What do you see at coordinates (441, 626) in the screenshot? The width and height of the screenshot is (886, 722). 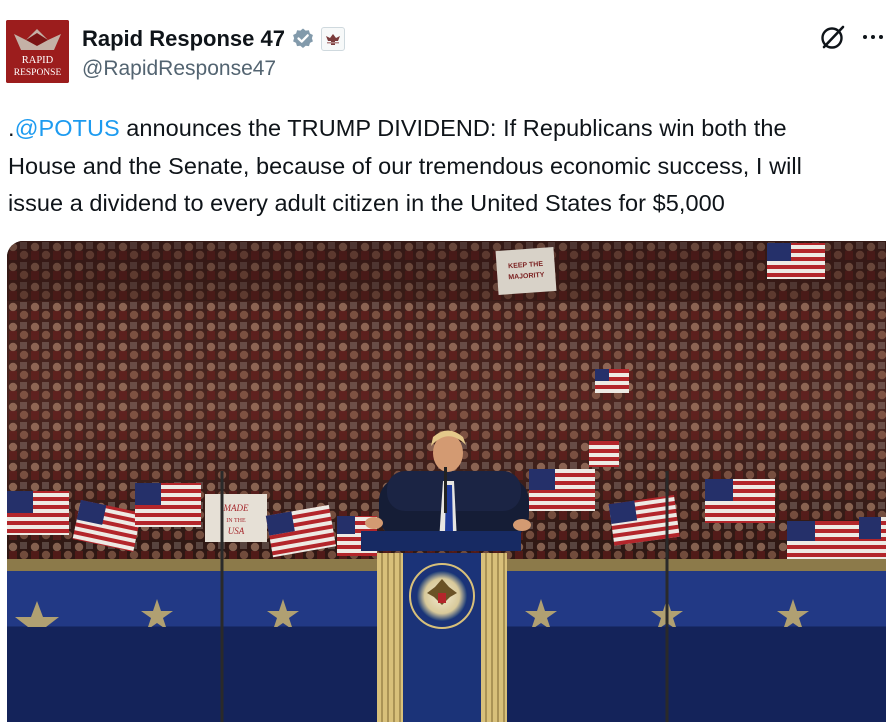 I see `presidential-podium` at bounding box center [441, 626].